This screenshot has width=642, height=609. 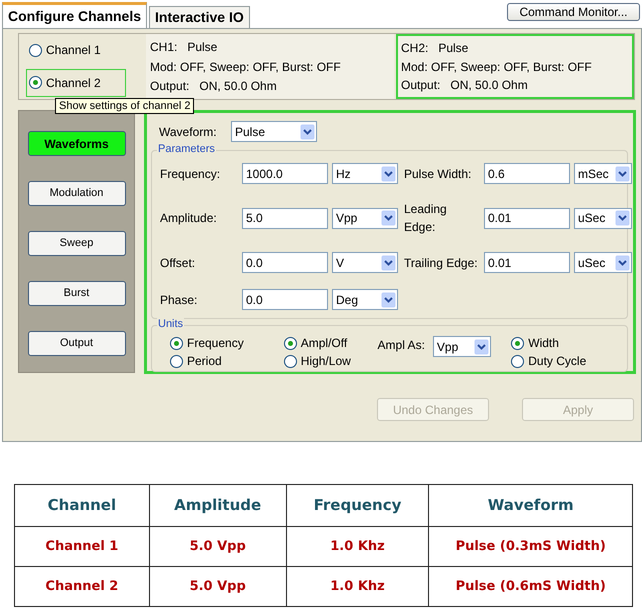 What do you see at coordinates (75, 15) in the screenshot?
I see `tab: Configure Channels` at bounding box center [75, 15].